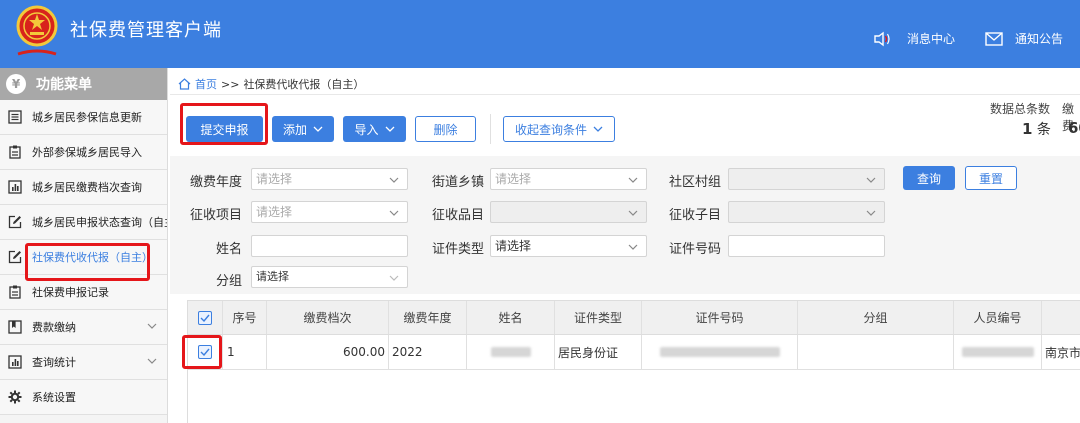  Describe the element at coordinates (882, 38) in the screenshot. I see `speaker-icon` at that location.